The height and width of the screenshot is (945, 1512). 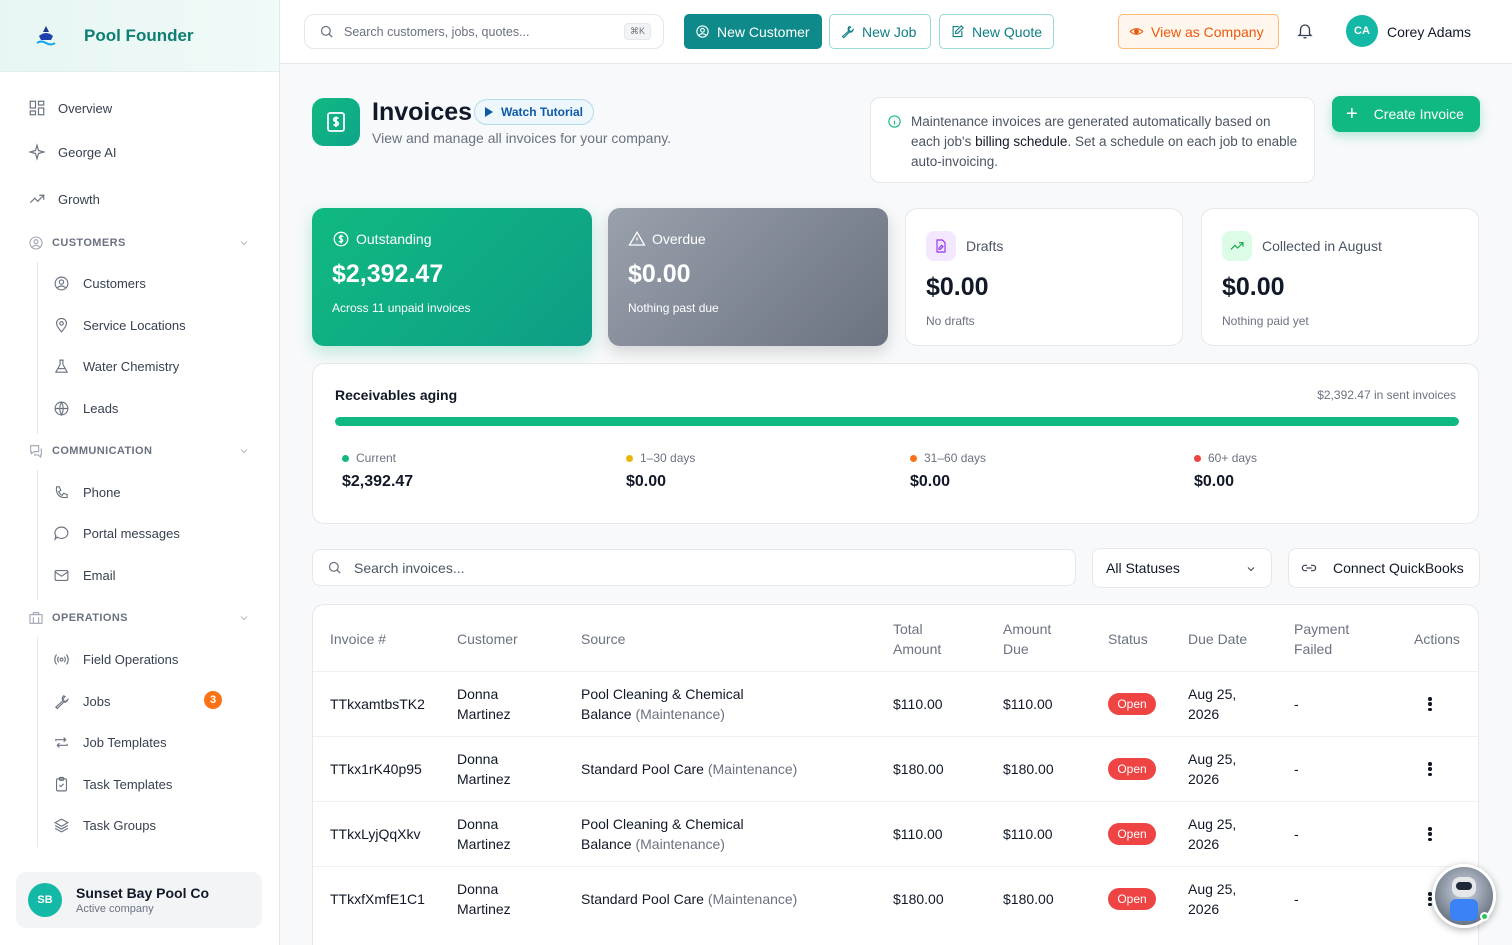 I want to click on new-job-button: New Job, so click(x=880, y=31).